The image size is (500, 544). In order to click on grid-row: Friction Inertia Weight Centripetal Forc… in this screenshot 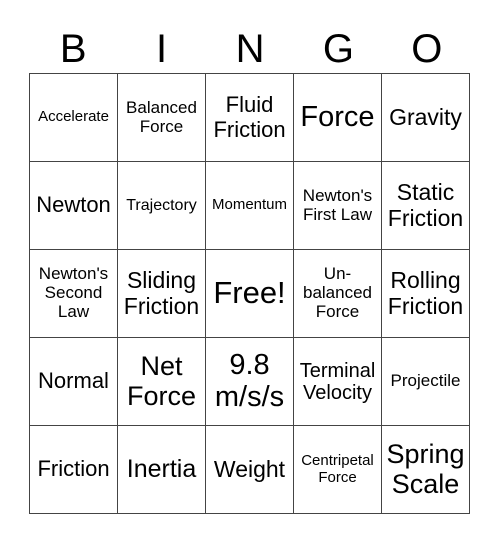, I will do `click(249, 469)`.